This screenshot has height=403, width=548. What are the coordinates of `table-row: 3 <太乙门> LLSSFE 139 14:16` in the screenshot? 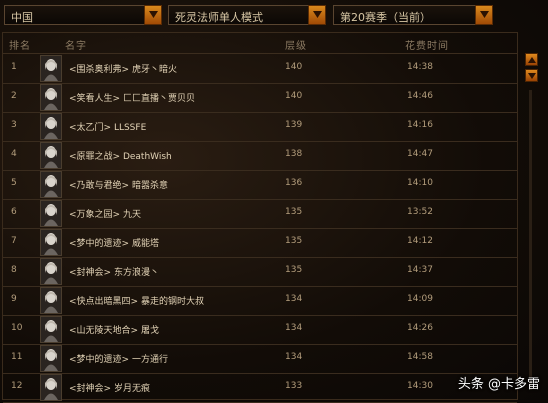 It's located at (260, 127).